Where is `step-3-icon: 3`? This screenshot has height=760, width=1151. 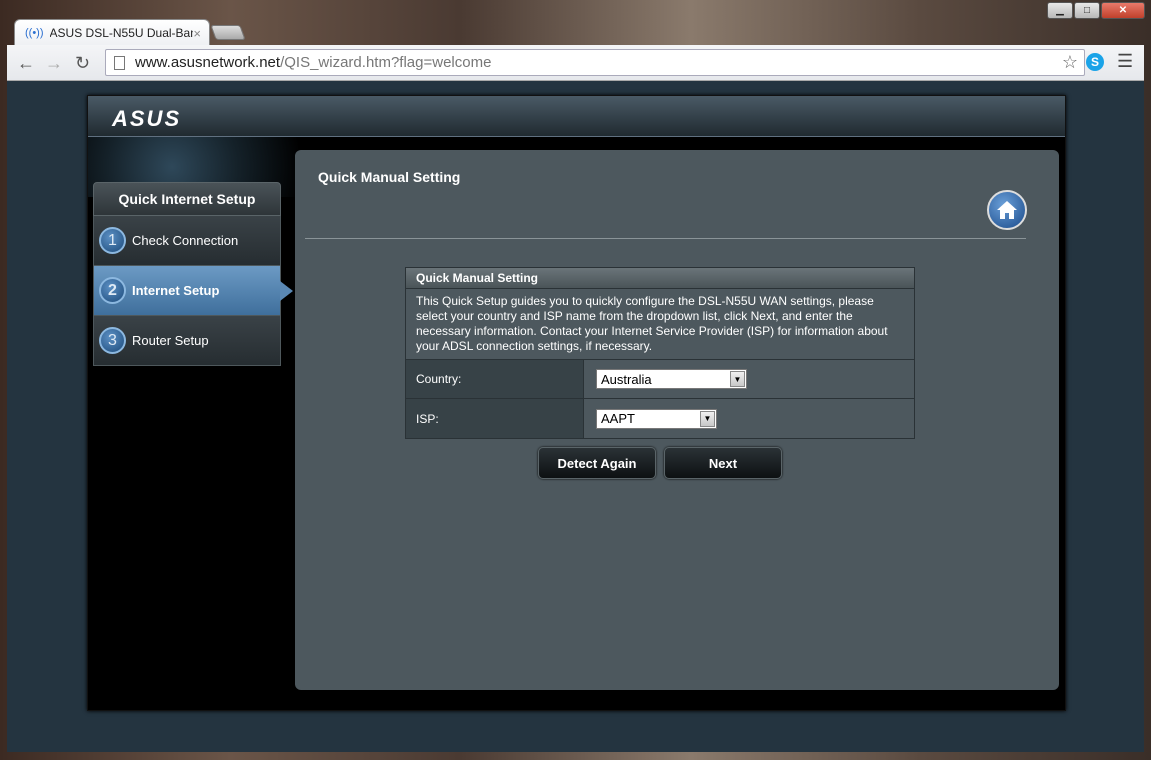 step-3-icon: 3 is located at coordinates (112, 340).